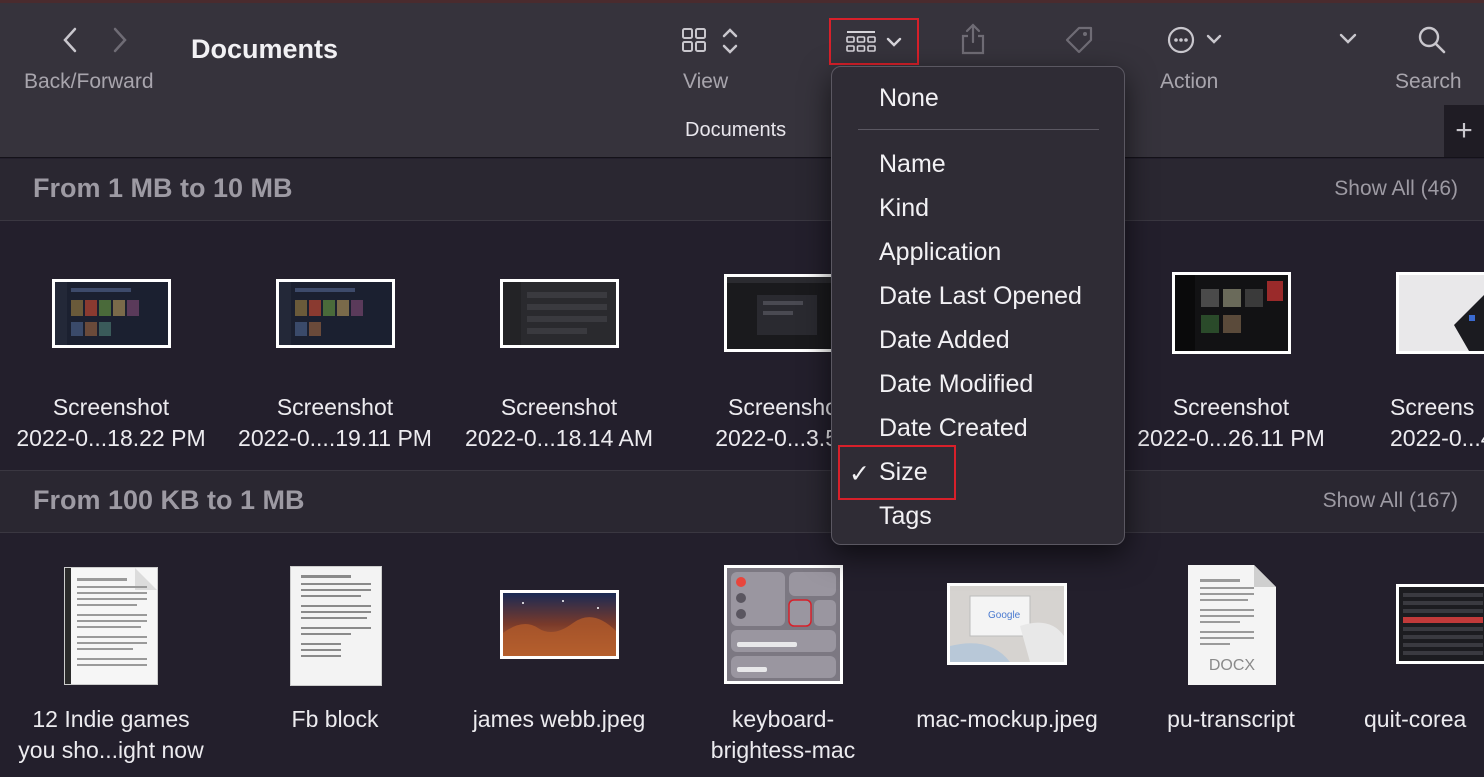  Describe the element at coordinates (940, 252) in the screenshot. I see `menu-item-application: Application` at that location.